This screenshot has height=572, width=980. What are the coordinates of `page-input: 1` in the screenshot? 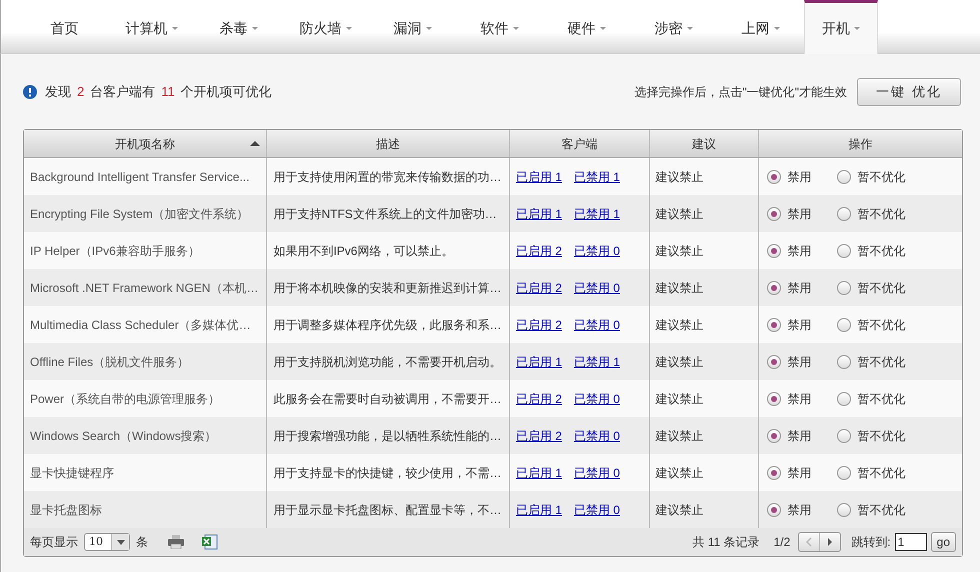 It's located at (910, 542).